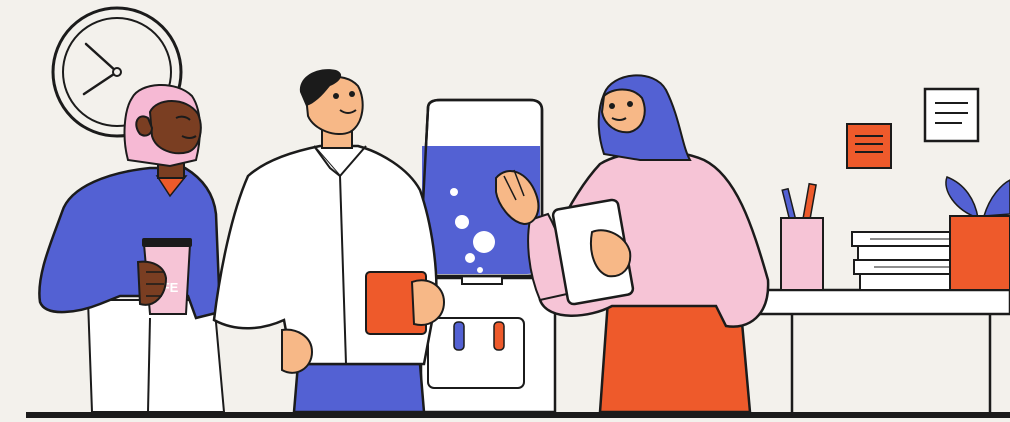 Image resolution: width=1010 pixels, height=422 pixels. What do you see at coordinates (518, 415) in the screenshot?
I see `floor-line` at bounding box center [518, 415].